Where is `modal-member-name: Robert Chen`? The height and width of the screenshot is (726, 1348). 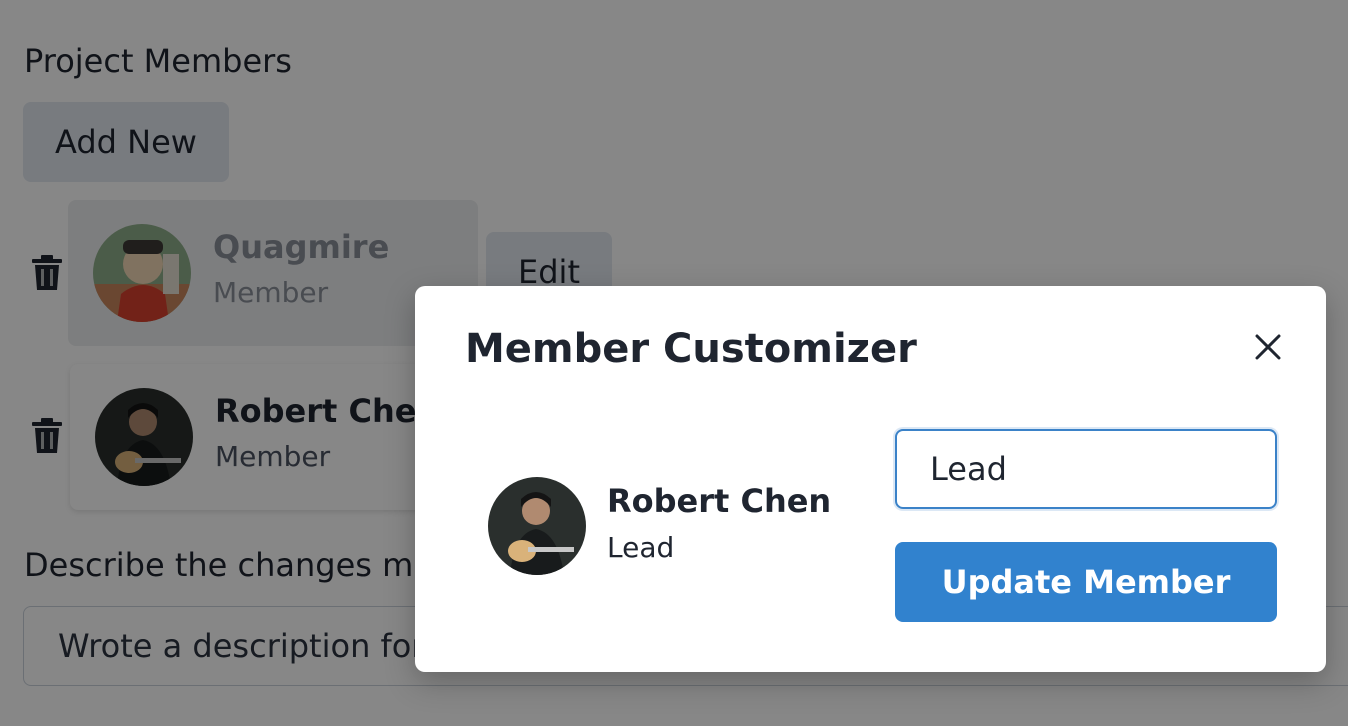 modal-member-name: Robert Chen is located at coordinates (719, 501).